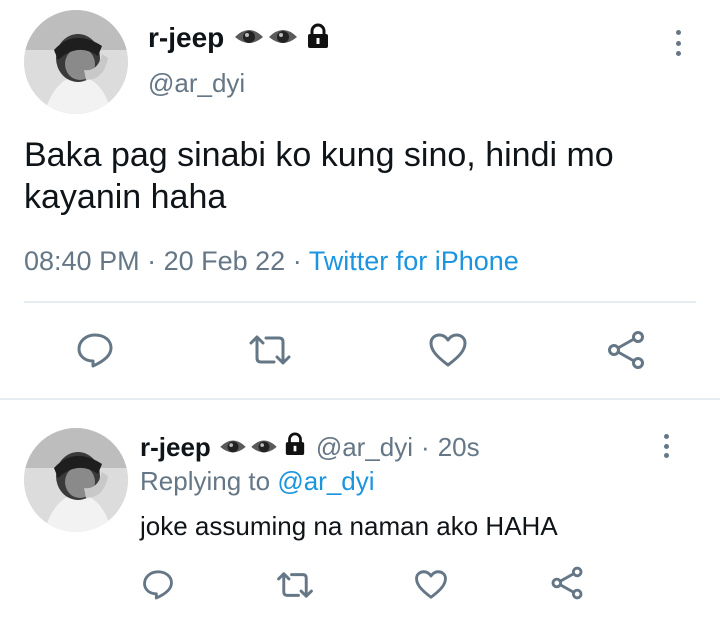  I want to click on reply-avatar, so click(76, 480).